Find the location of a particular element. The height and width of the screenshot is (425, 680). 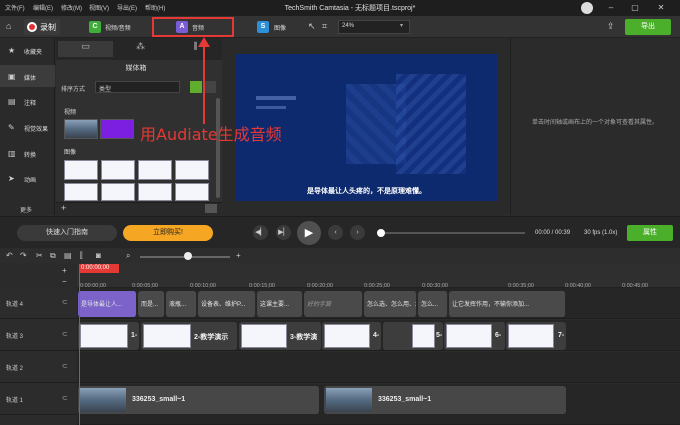

record-icon is located at coordinates (32, 27).